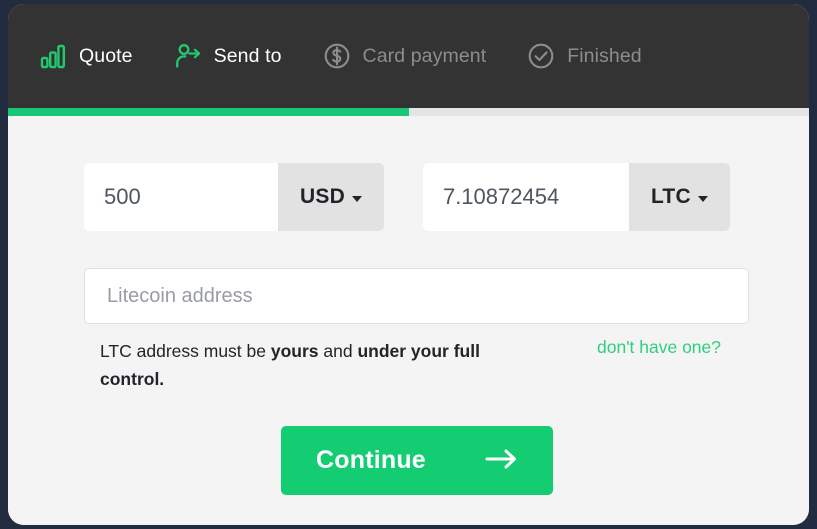 Image resolution: width=817 pixels, height=529 pixels. I want to click on arrow-right-icon, so click(502, 460).